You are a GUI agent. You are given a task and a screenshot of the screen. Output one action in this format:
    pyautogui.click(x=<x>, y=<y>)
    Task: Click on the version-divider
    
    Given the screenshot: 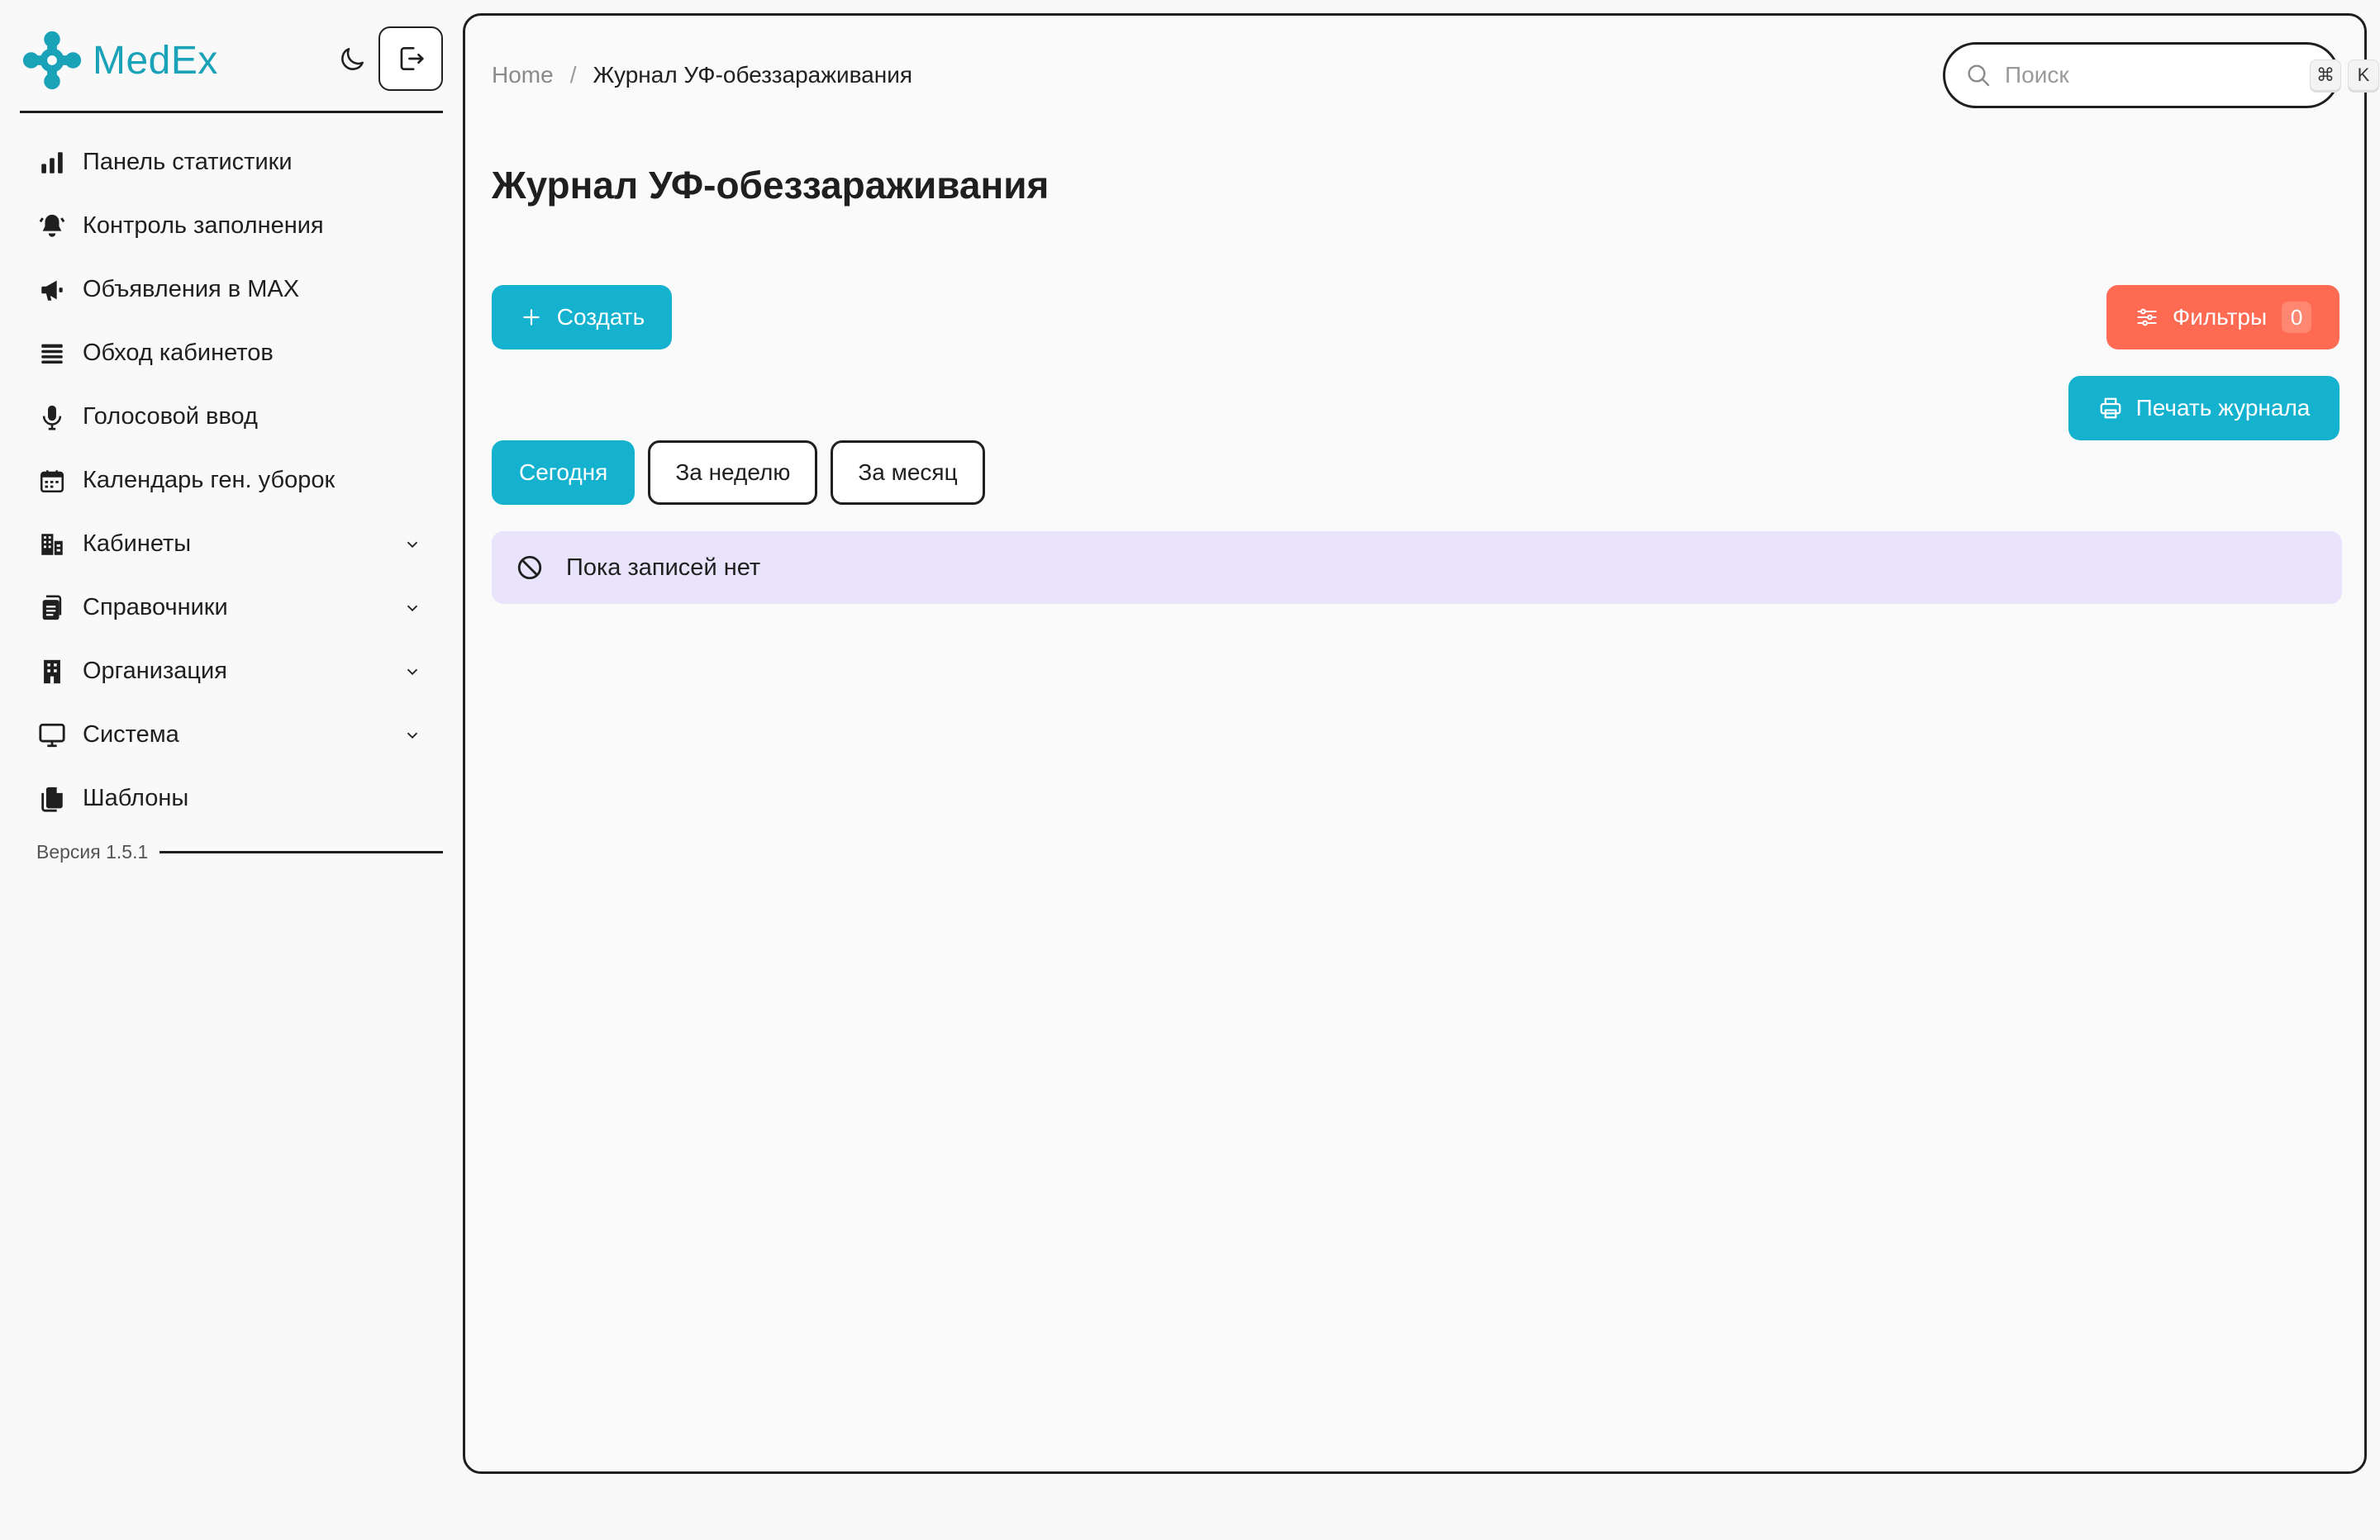 What is the action you would take?
    pyautogui.click(x=301, y=852)
    